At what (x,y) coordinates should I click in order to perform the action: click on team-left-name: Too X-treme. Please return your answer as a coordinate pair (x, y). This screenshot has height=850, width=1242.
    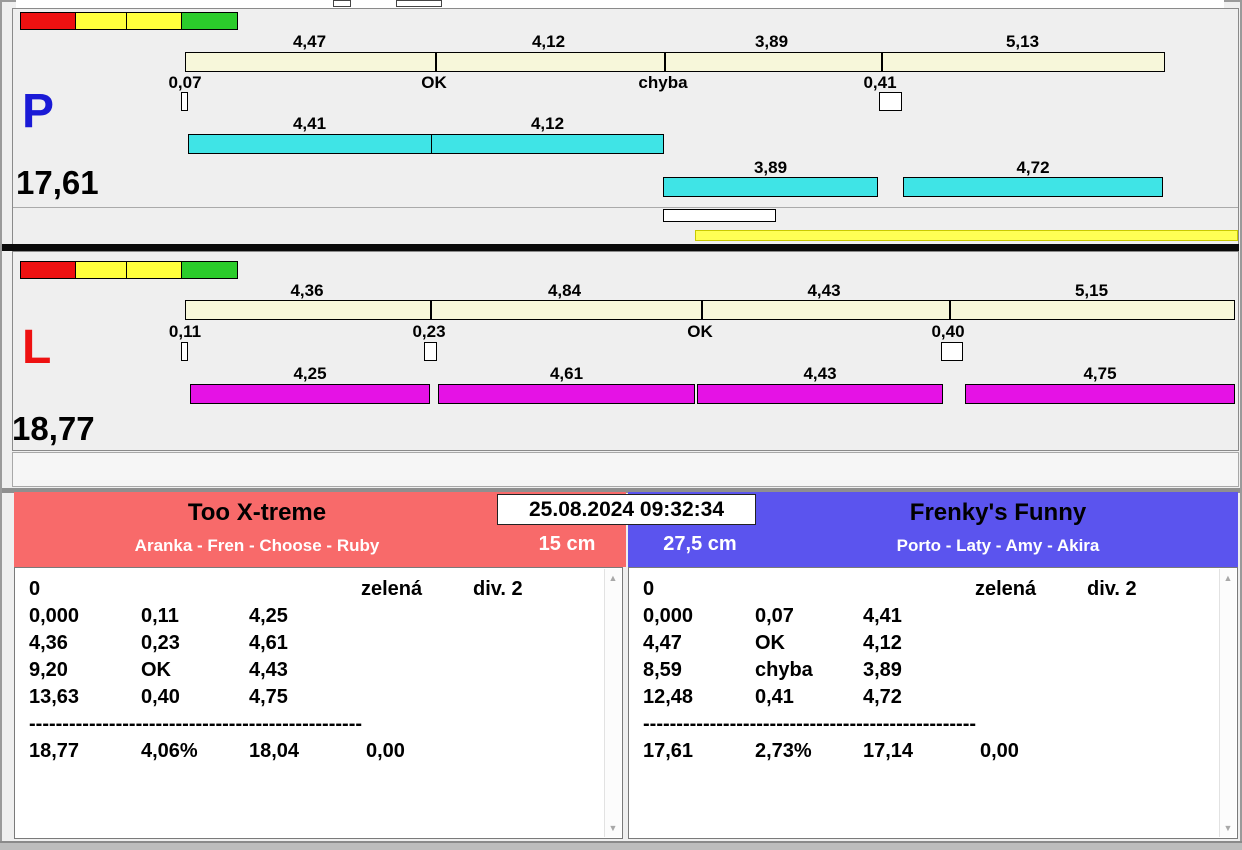
    Looking at the image, I should click on (257, 512).